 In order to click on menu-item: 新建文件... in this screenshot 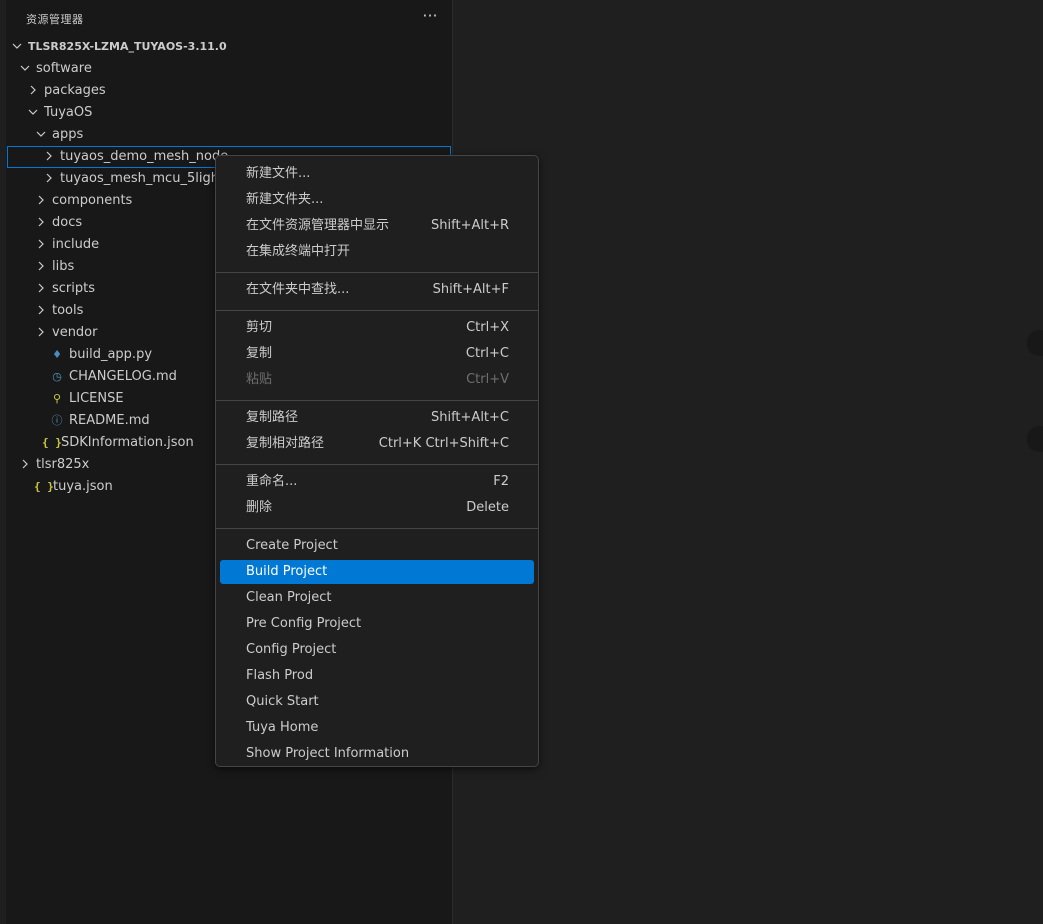, I will do `click(377, 174)`.